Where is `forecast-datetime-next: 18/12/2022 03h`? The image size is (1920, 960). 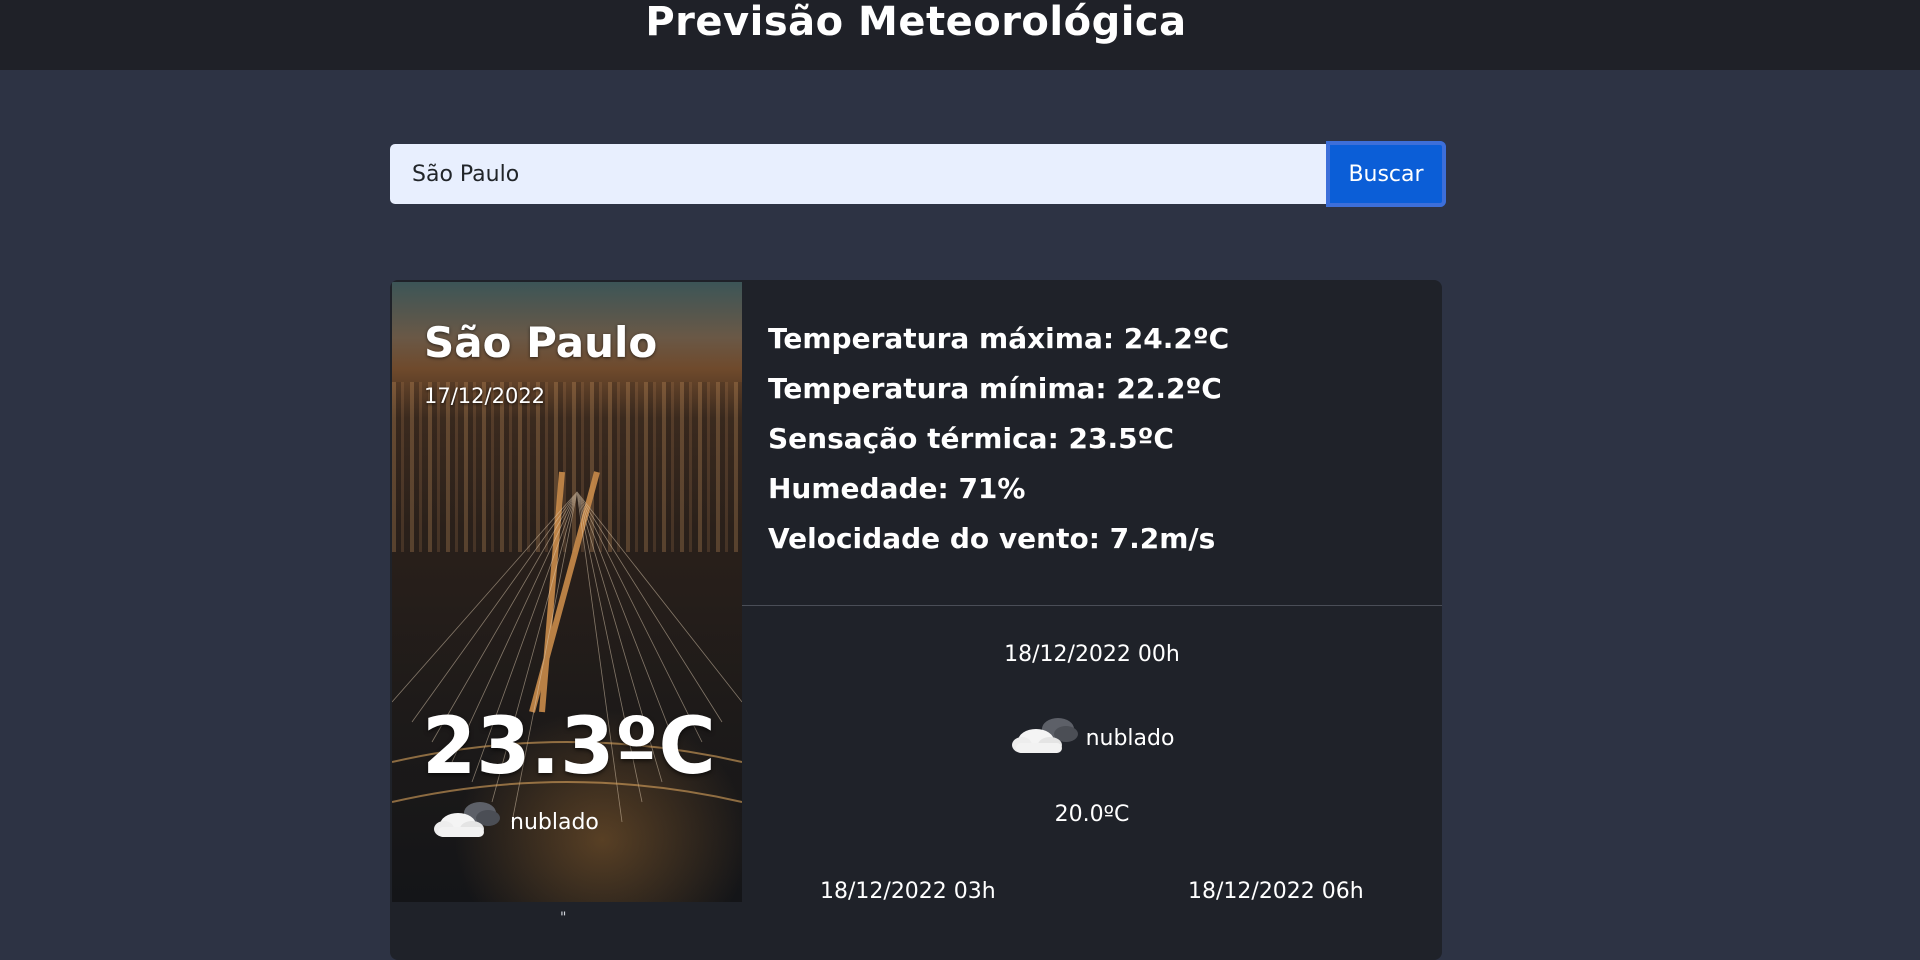 forecast-datetime-next: 18/12/2022 03h is located at coordinates (908, 891).